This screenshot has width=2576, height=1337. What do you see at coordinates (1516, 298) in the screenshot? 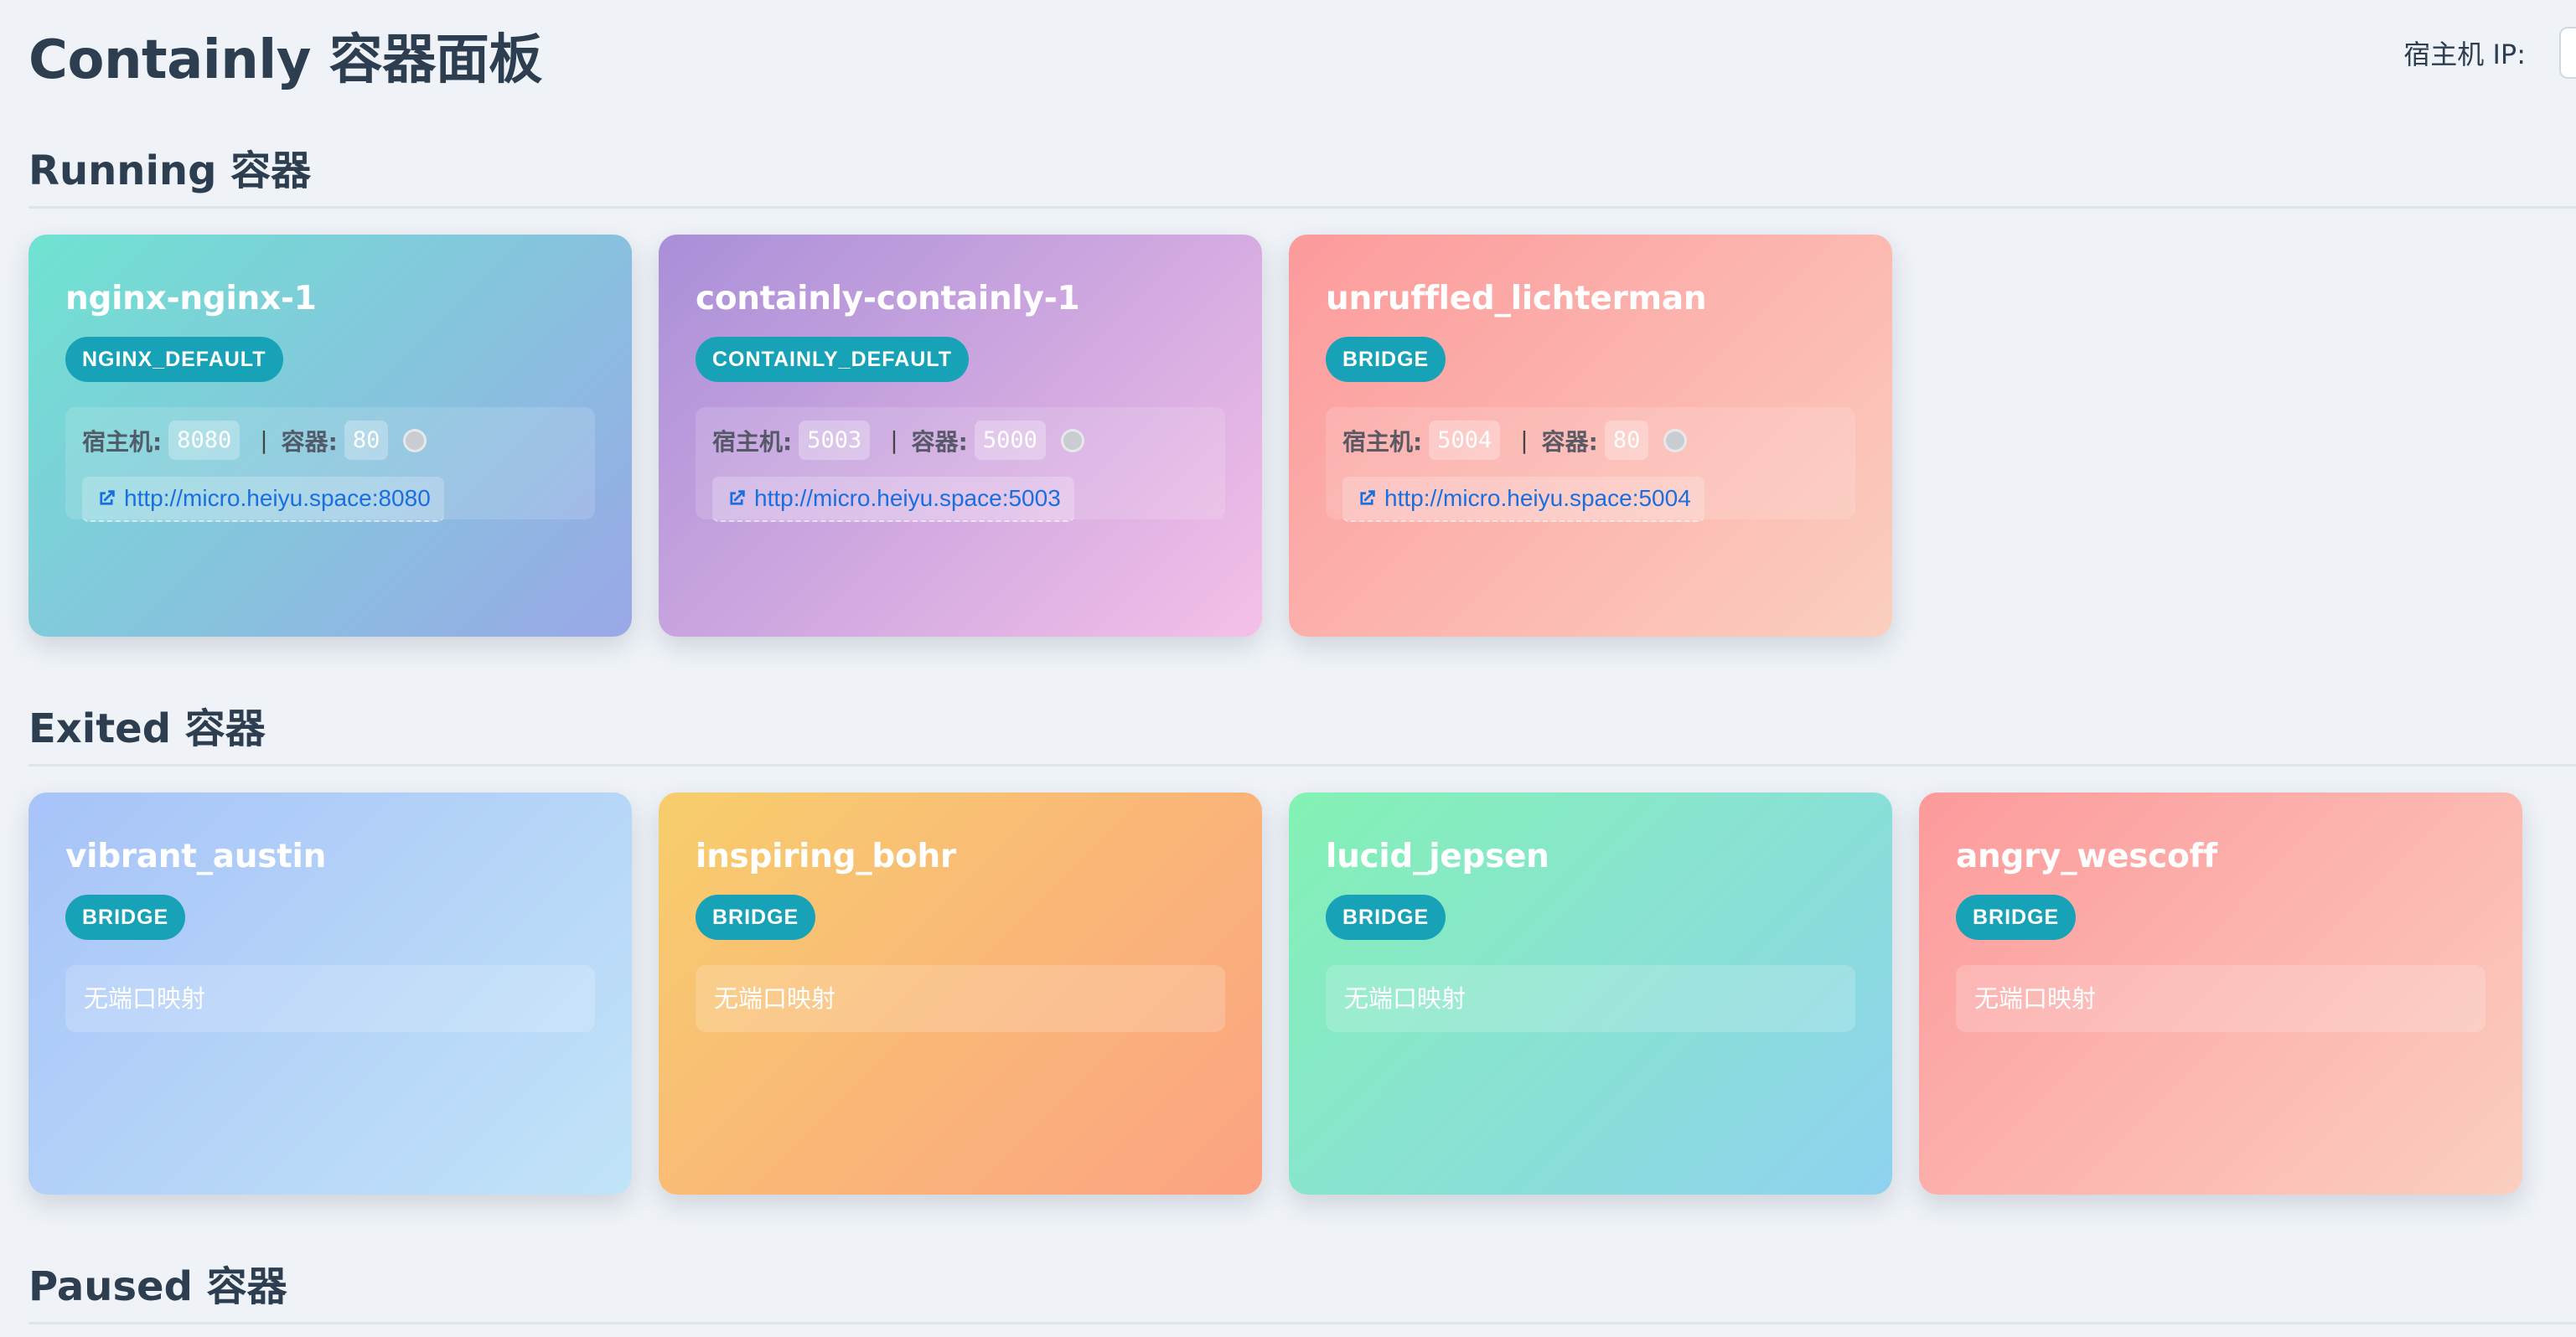
I see `container-name: unruffled_lichterman` at bounding box center [1516, 298].